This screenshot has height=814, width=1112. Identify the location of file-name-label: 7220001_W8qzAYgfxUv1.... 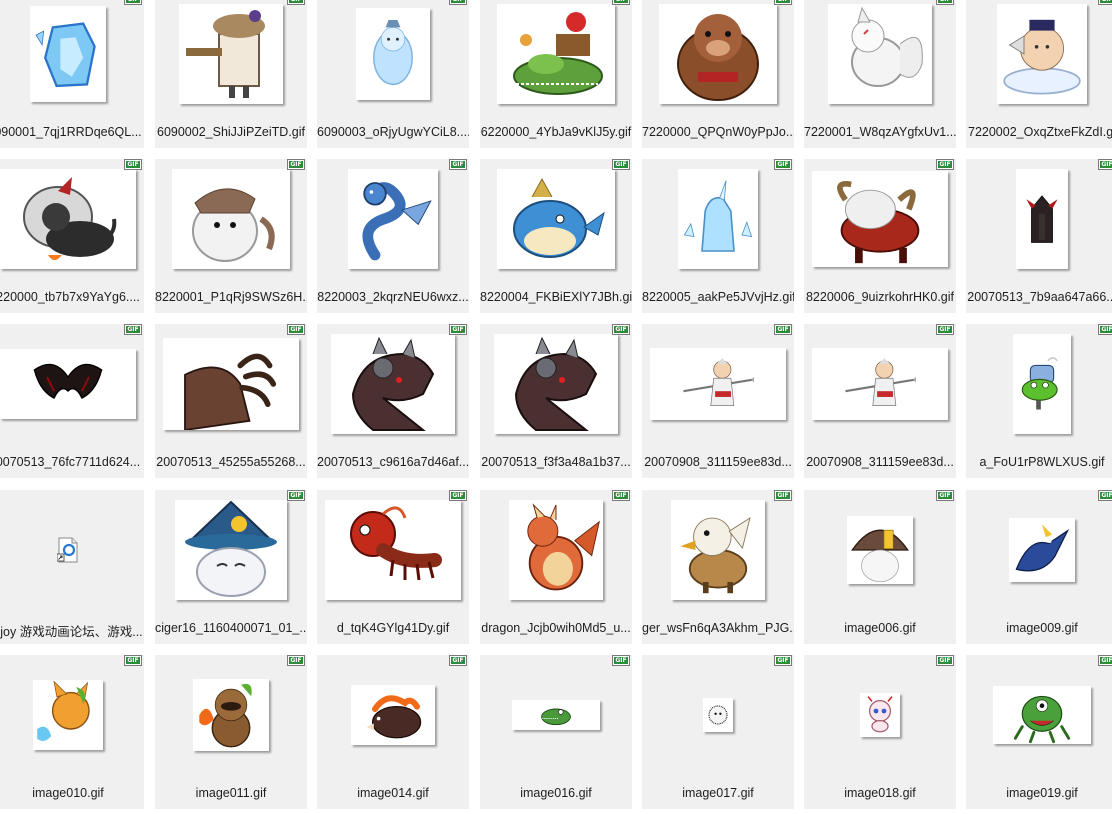
(880, 132).